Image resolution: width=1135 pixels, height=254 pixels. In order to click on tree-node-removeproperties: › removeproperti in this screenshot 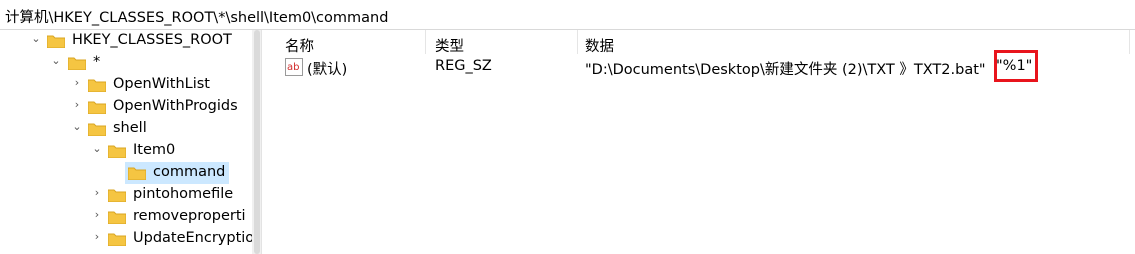, I will do `click(126, 217)`.